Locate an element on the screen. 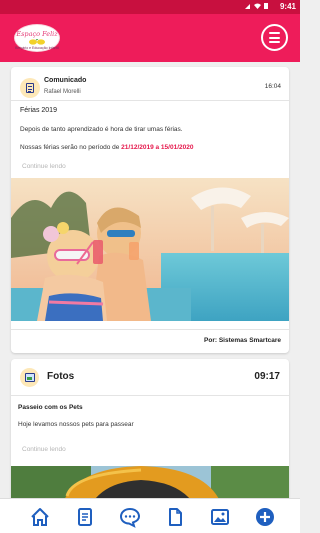 Image resolution: width=320 pixels, height=533 pixels. bottom-navigation is located at coordinates (150, 515).